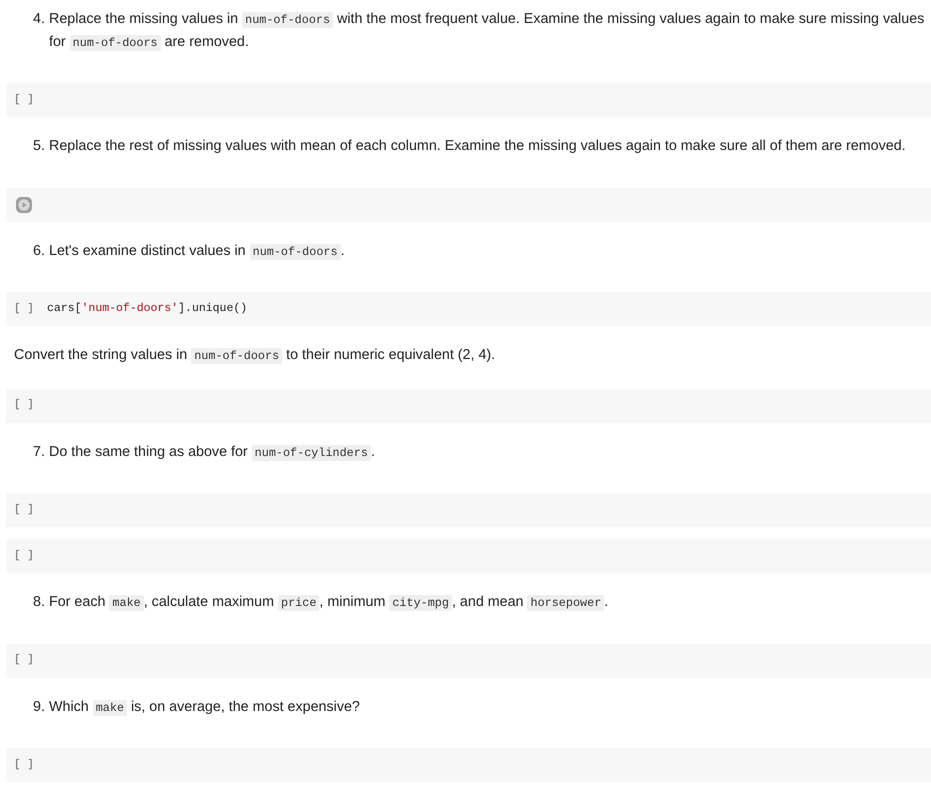  What do you see at coordinates (39, 452) in the screenshot?
I see `list-number: 7.` at bounding box center [39, 452].